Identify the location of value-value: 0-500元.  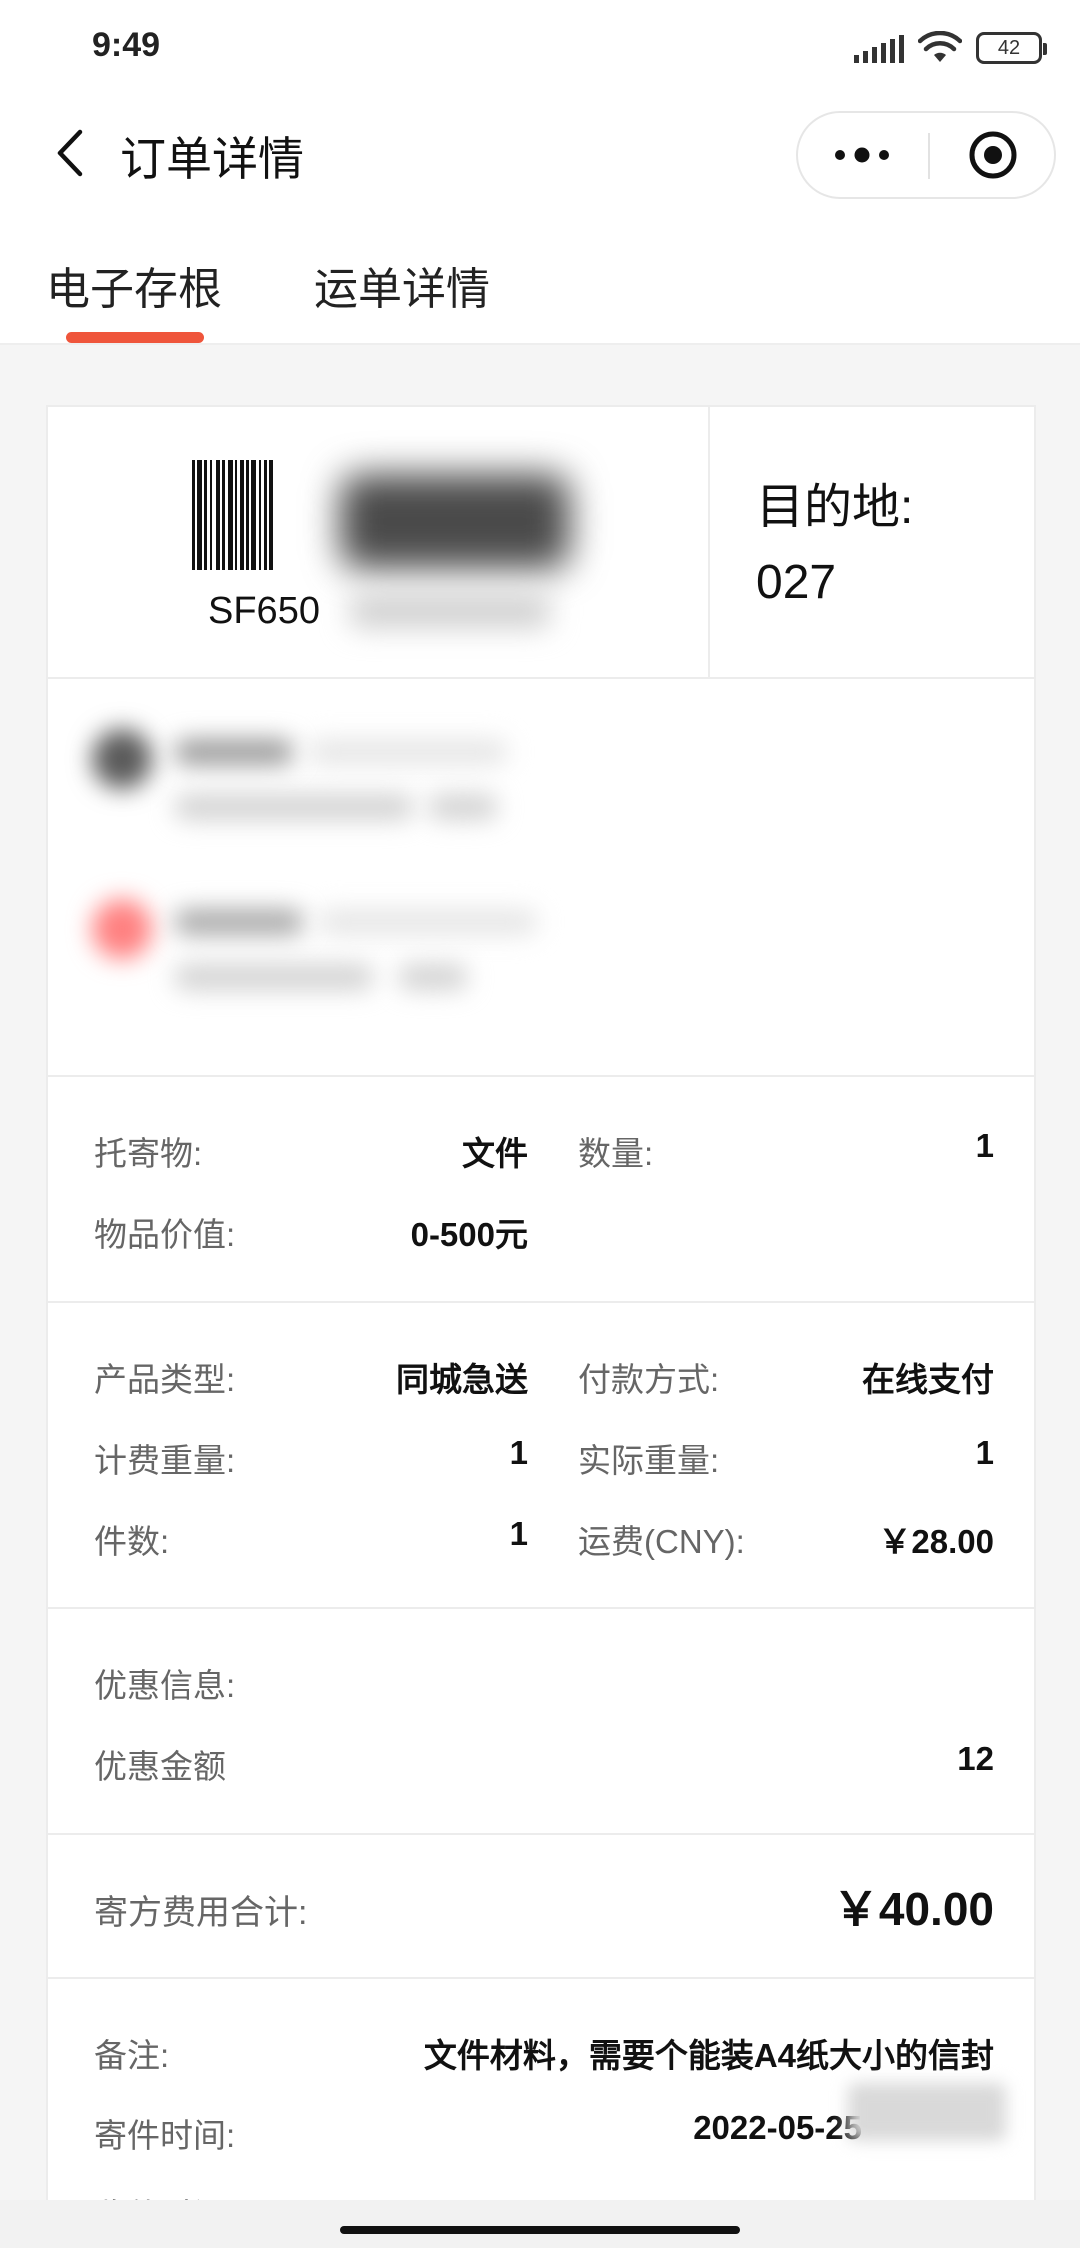
(469, 1234).